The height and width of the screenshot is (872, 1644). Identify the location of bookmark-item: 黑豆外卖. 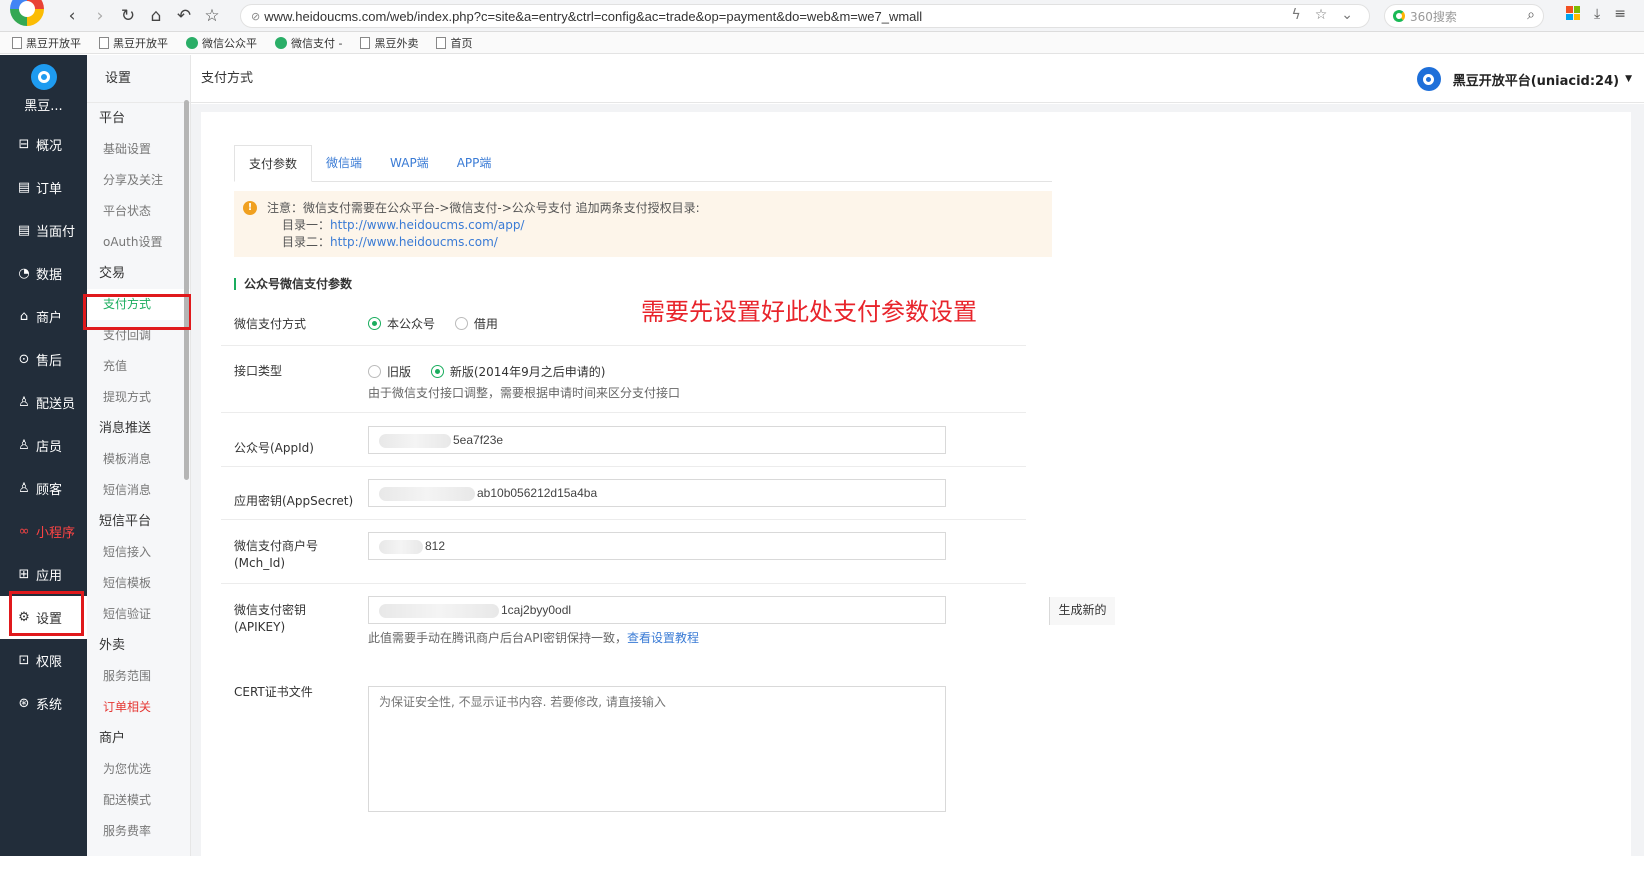
(389, 43).